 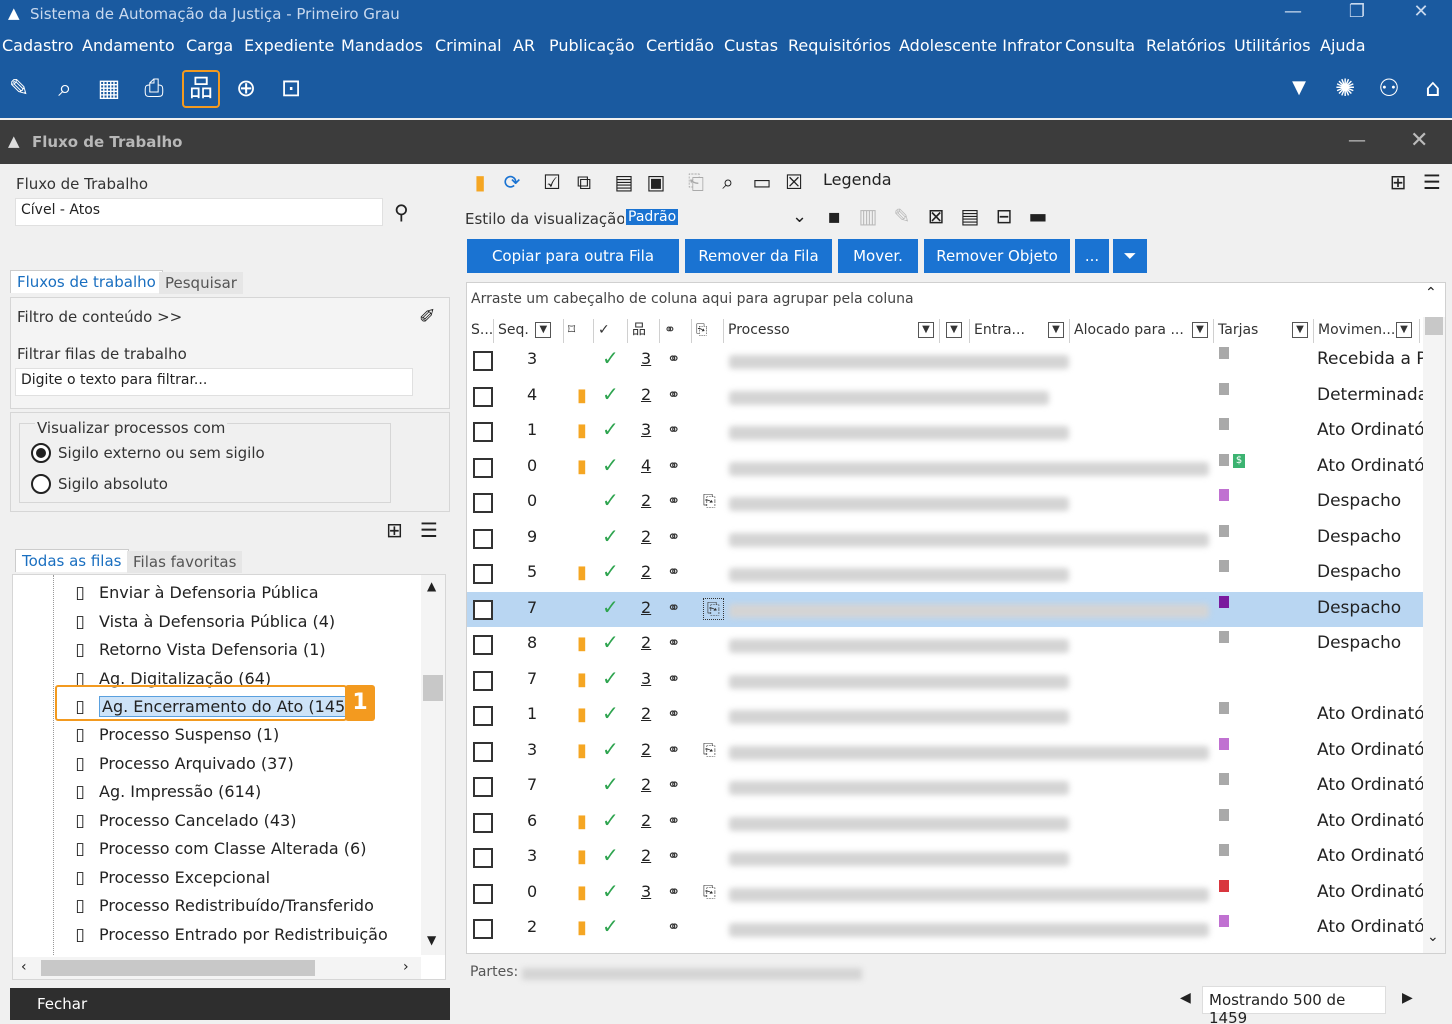 What do you see at coordinates (878, 256) in the screenshot?
I see `mover-button: Mover.` at bounding box center [878, 256].